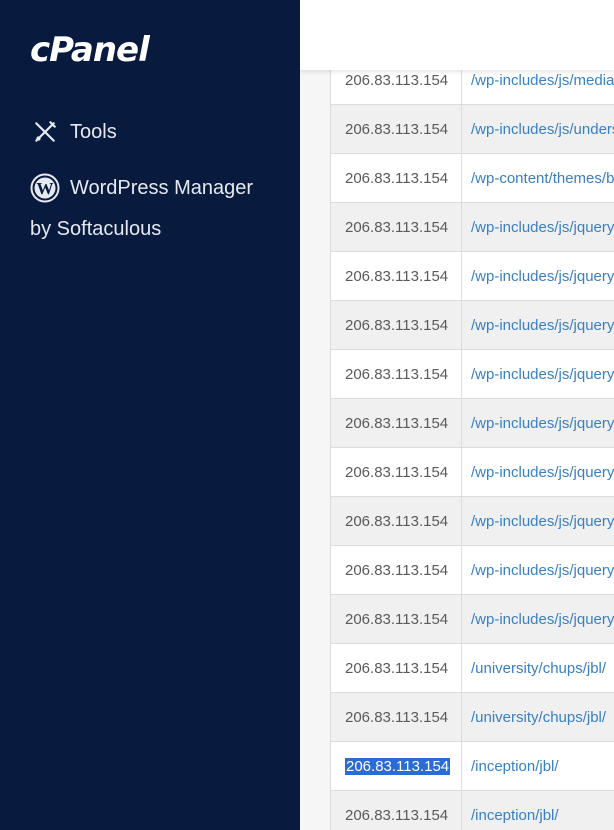  Describe the element at coordinates (90, 50) in the screenshot. I see `cpanel-logo: cPanel` at that location.